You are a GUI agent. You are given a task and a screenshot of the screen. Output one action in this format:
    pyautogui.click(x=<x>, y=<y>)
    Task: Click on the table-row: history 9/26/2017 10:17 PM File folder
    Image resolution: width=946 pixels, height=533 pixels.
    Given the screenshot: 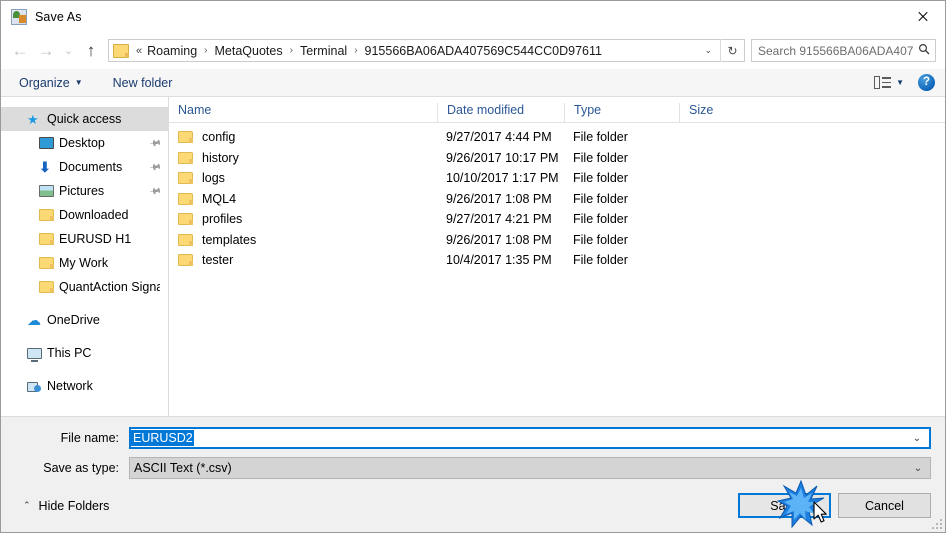 What is the action you would take?
    pyautogui.click(x=557, y=158)
    